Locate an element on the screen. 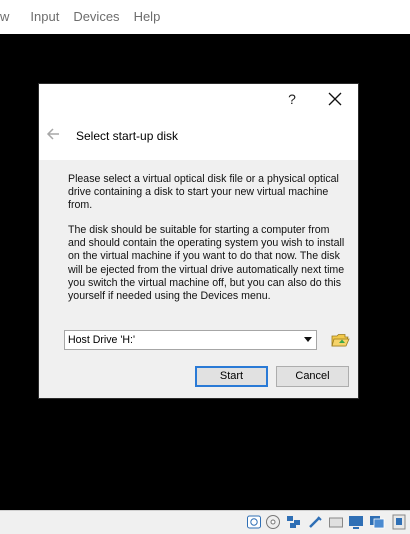  menu-input: Input is located at coordinates (44, 17).